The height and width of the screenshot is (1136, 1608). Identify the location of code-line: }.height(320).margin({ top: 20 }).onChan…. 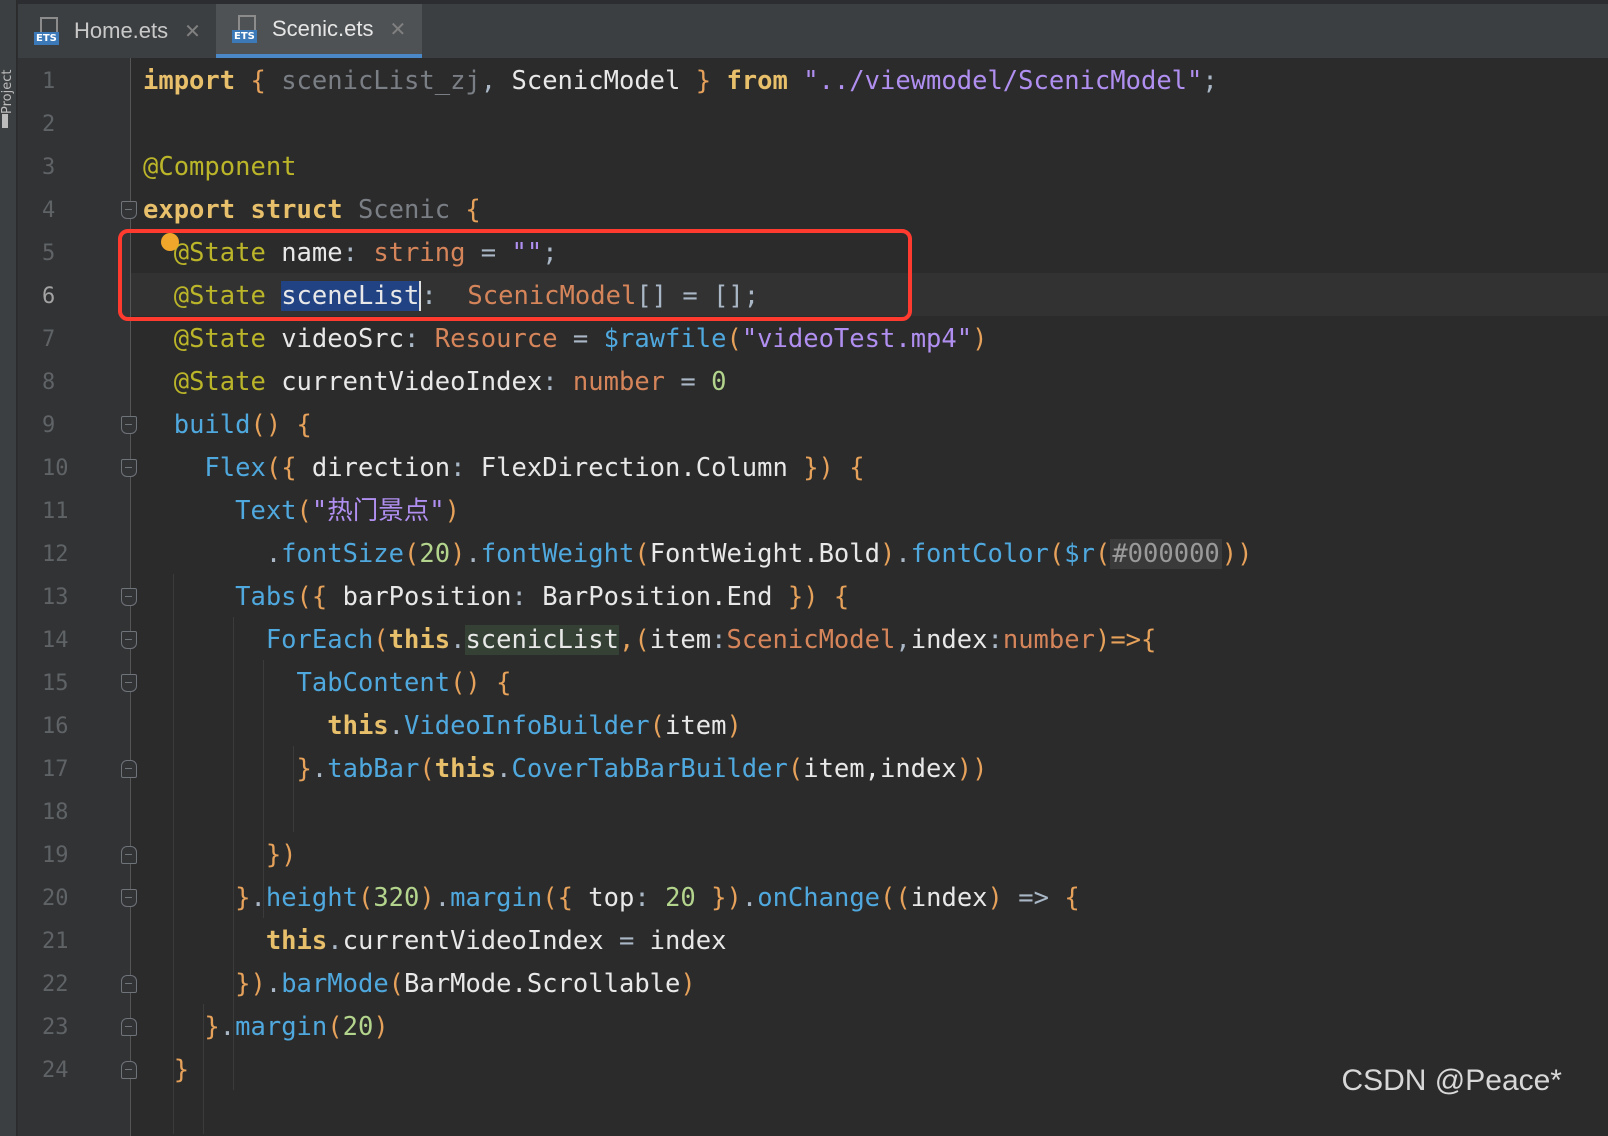
(611, 898).